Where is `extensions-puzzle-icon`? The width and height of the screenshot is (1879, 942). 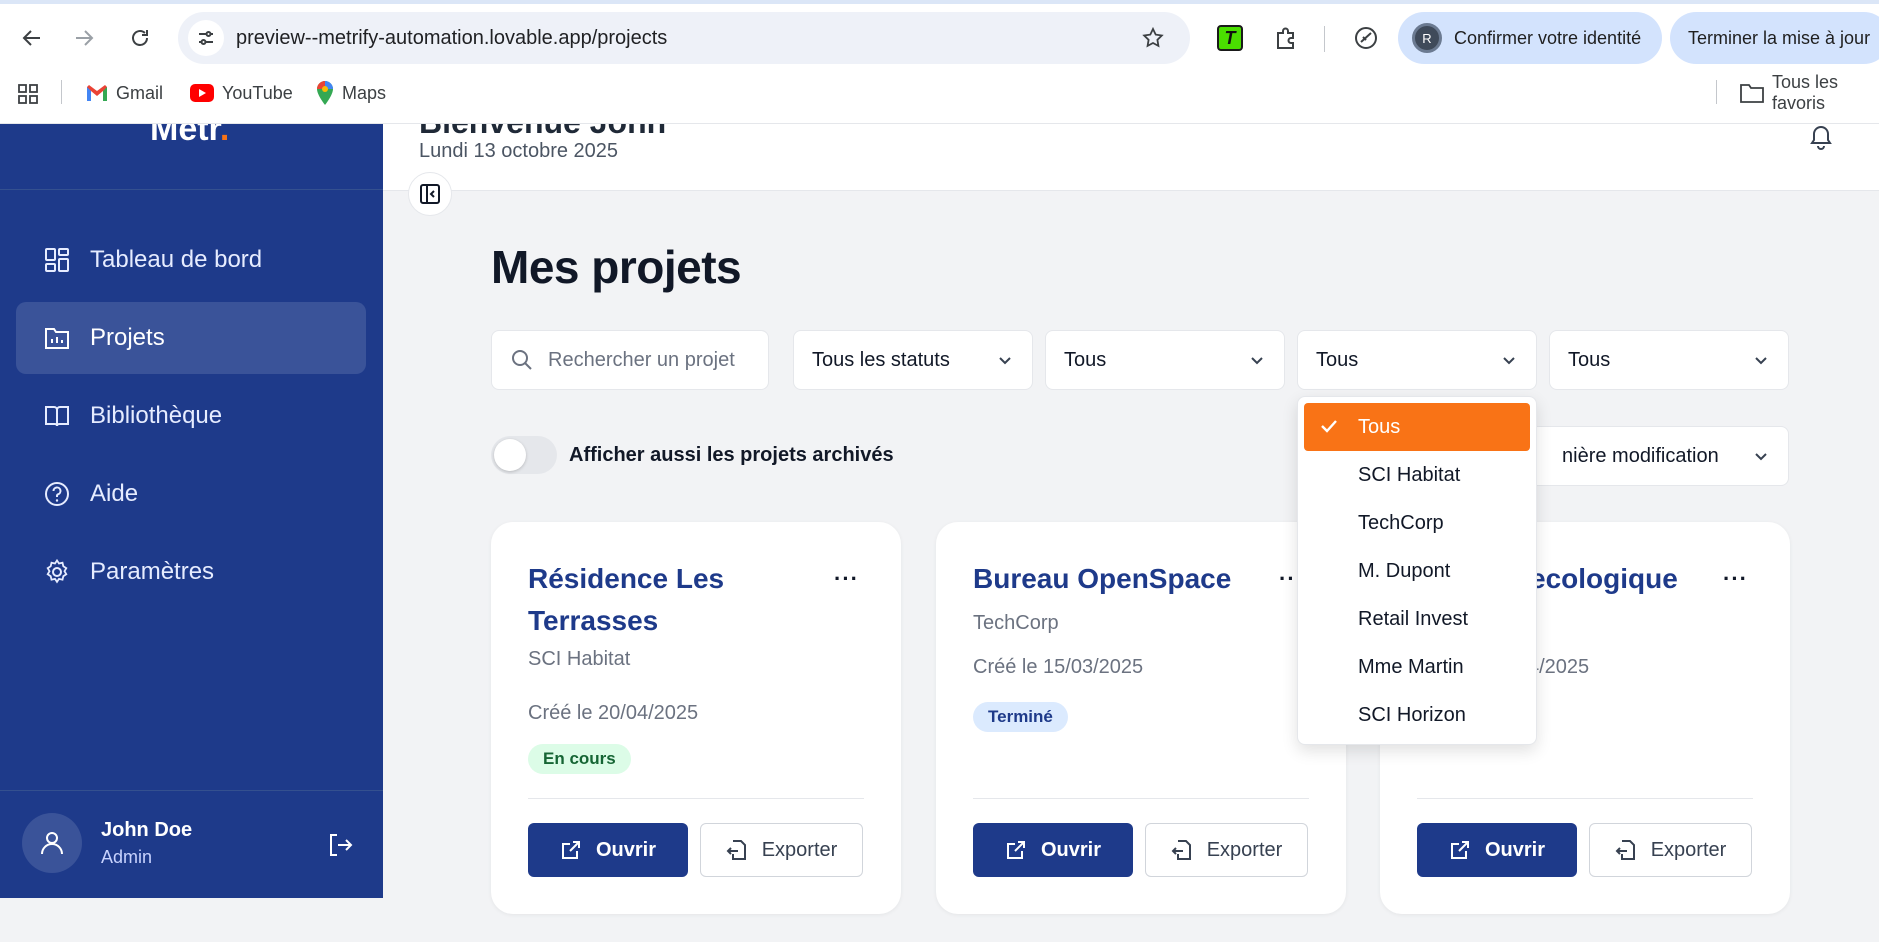
extensions-puzzle-icon is located at coordinates (1286, 38).